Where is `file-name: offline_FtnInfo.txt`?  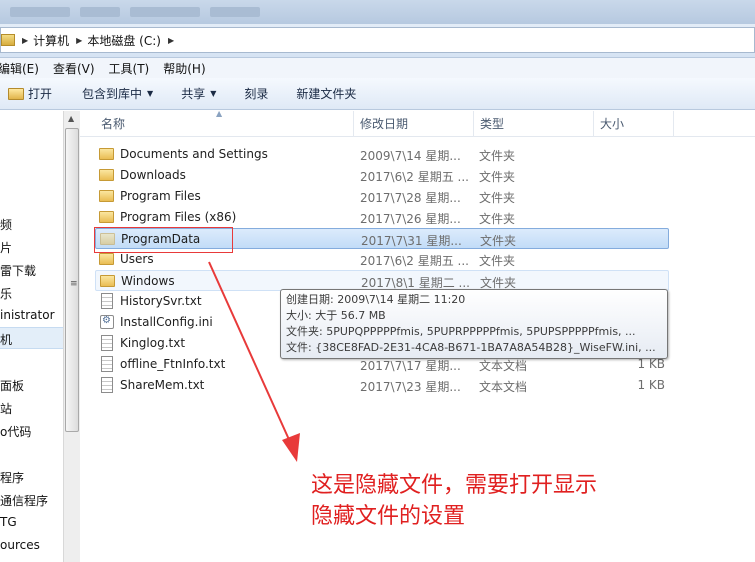 file-name: offline_FtnInfo.txt is located at coordinates (173, 364).